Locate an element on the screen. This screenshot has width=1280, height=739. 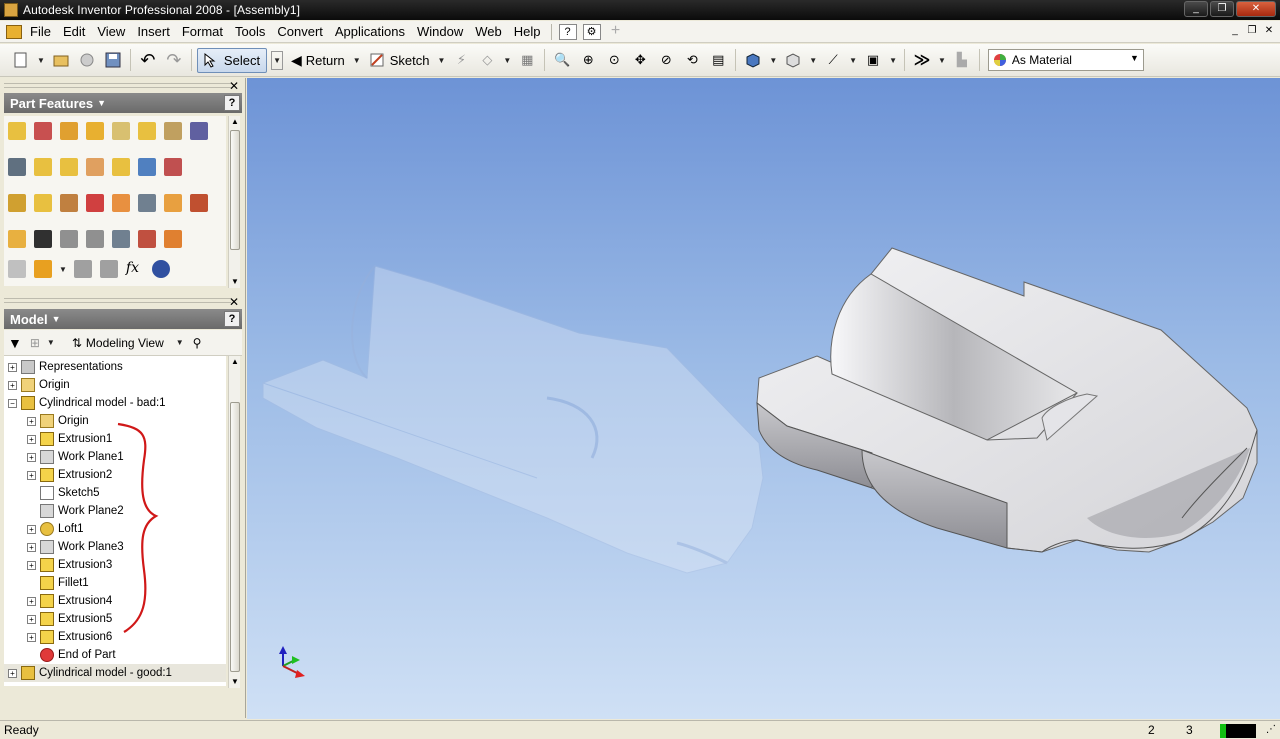
chamfer-icon is located at coordinates (69, 167).